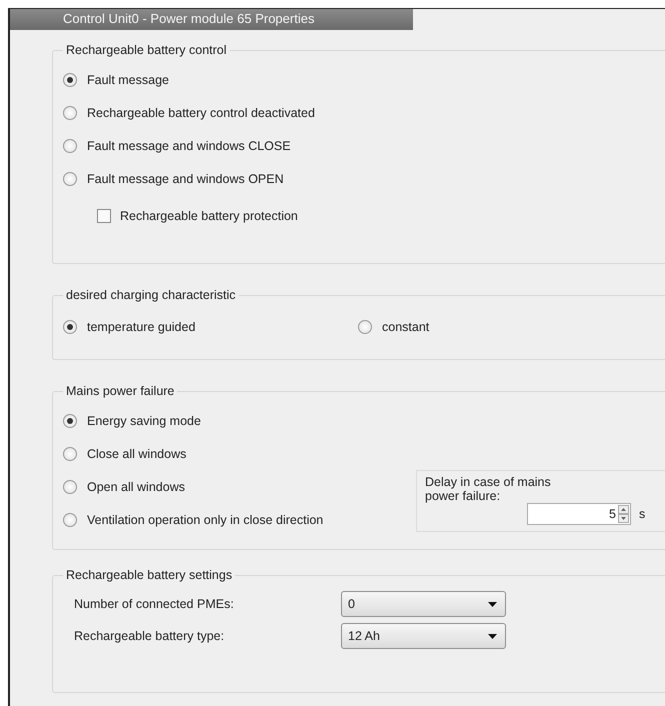  I want to click on unit-label: s, so click(642, 514).